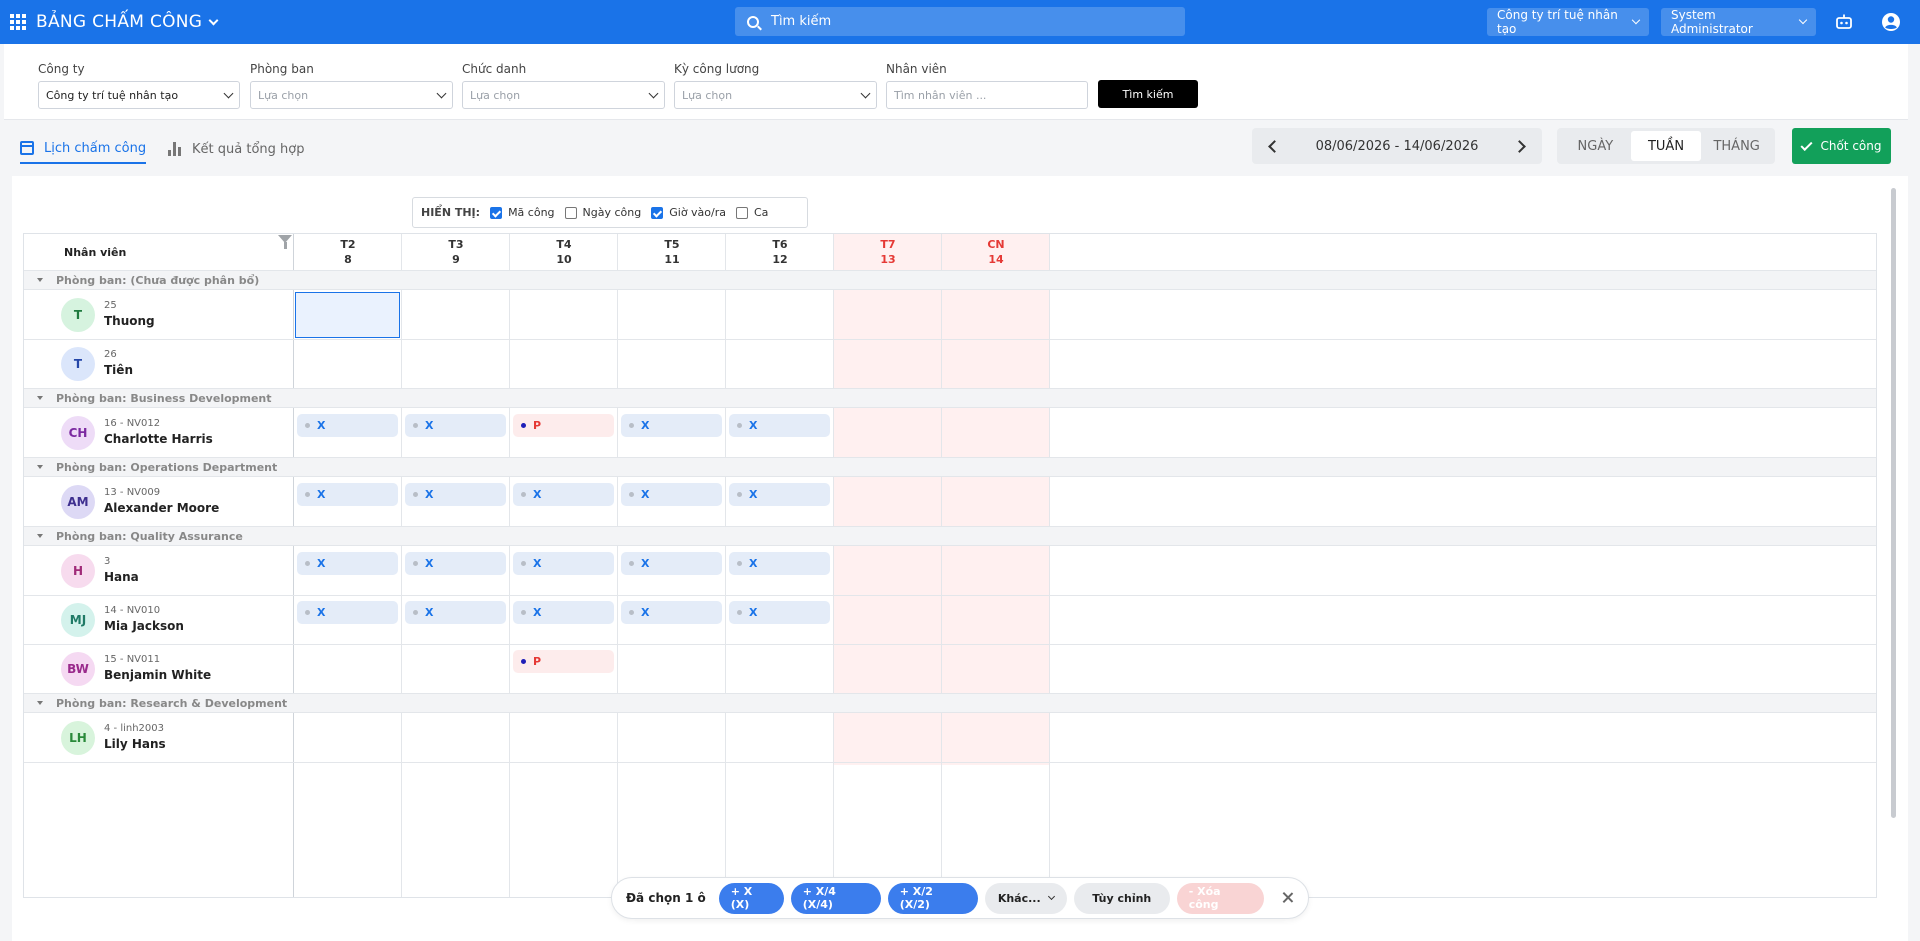  I want to click on employee-name: Alexander Moore, so click(161, 508).